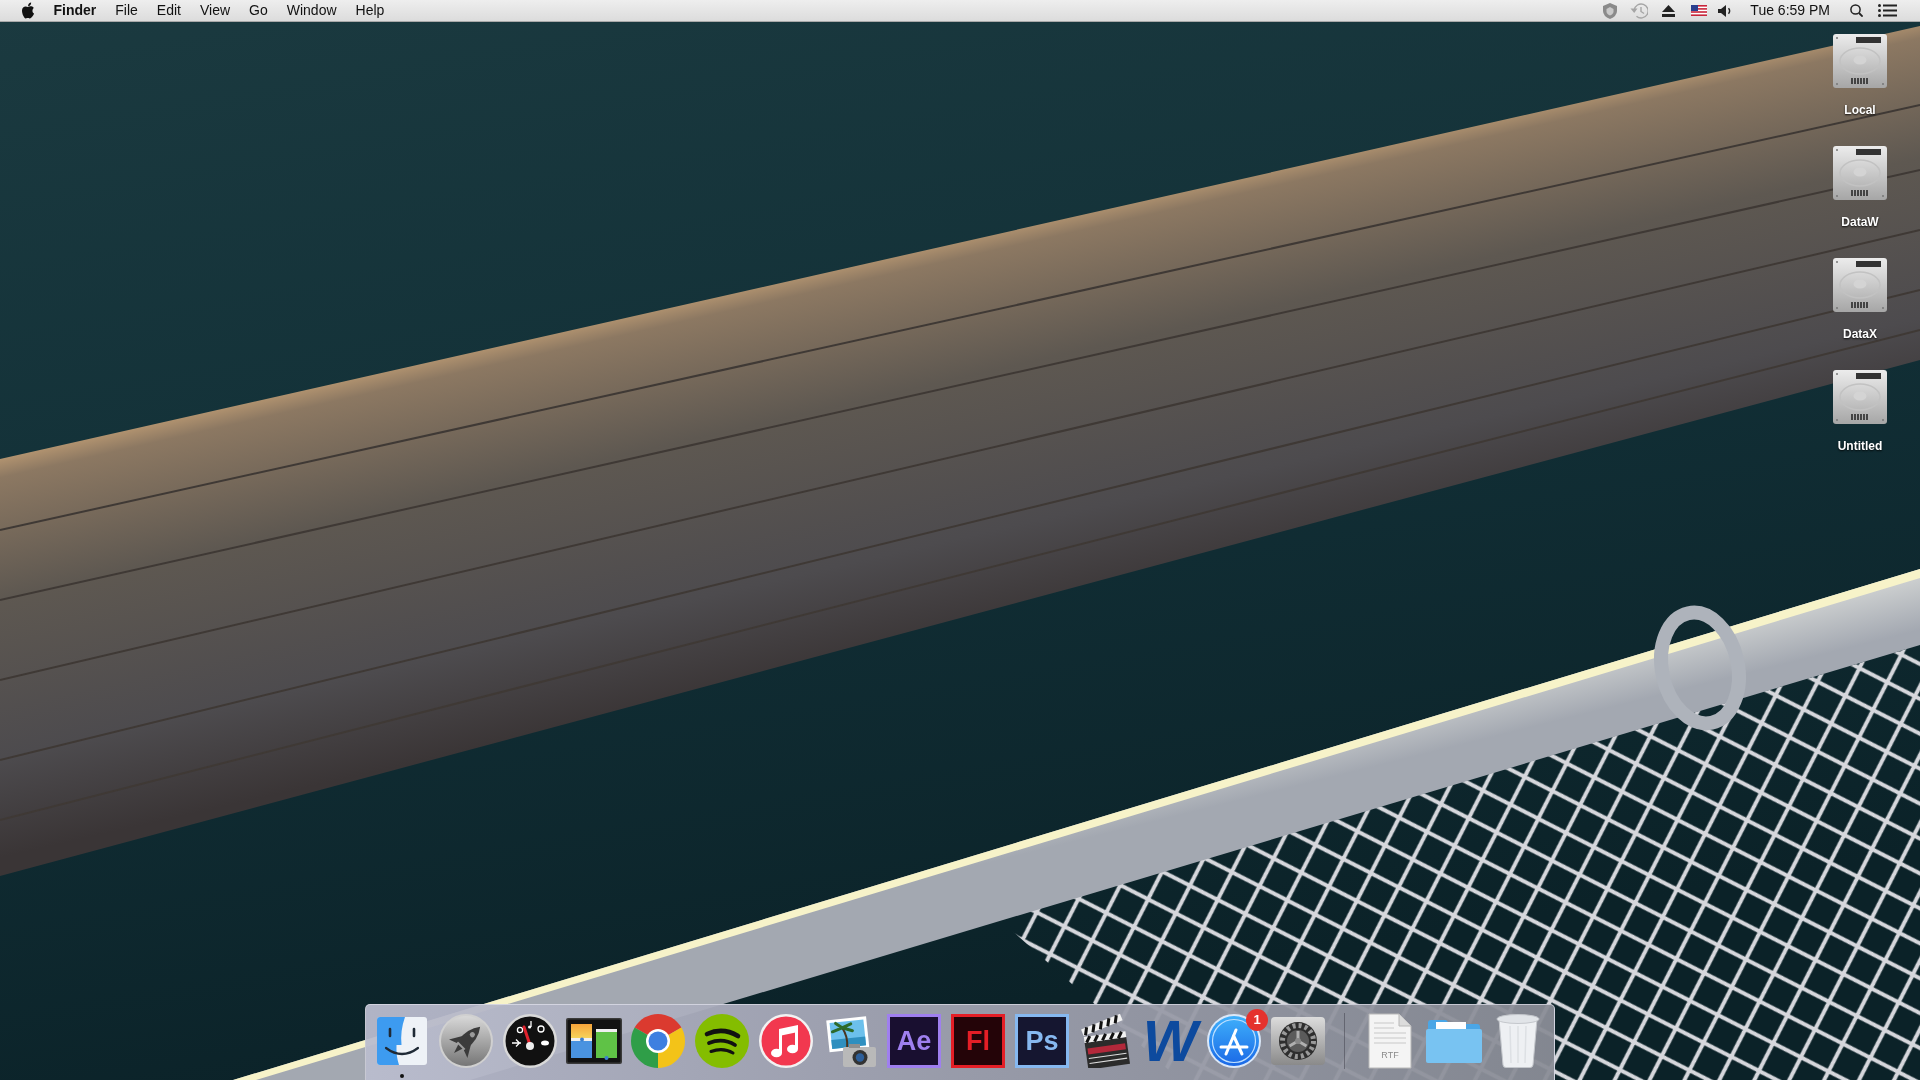 This screenshot has height=1080, width=1920. What do you see at coordinates (1390, 1041) in the screenshot?
I see `document-icon` at bounding box center [1390, 1041].